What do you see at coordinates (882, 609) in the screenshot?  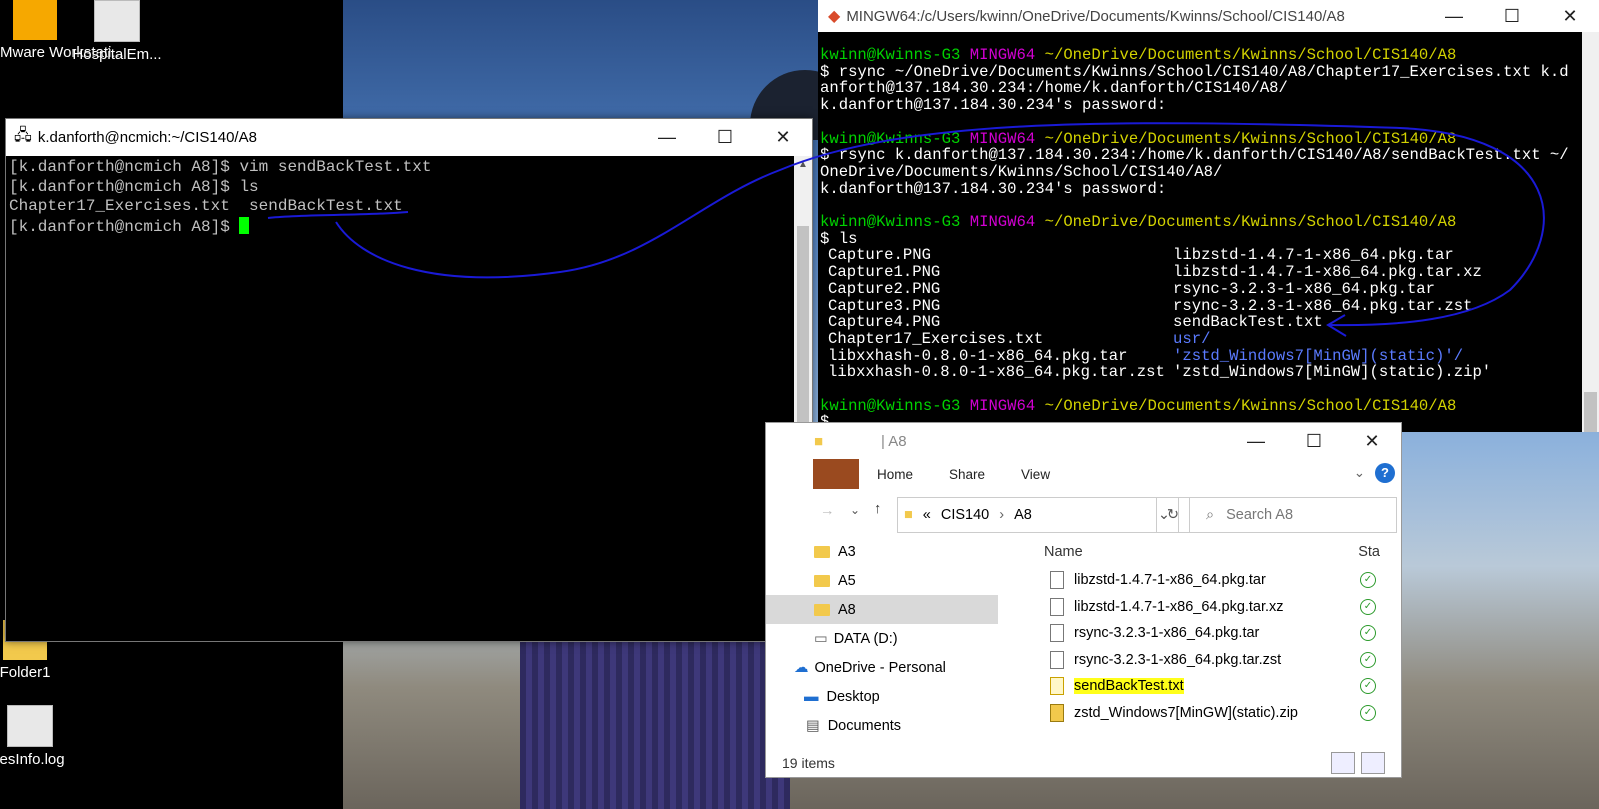 I see `nav-item-a8: A8` at bounding box center [882, 609].